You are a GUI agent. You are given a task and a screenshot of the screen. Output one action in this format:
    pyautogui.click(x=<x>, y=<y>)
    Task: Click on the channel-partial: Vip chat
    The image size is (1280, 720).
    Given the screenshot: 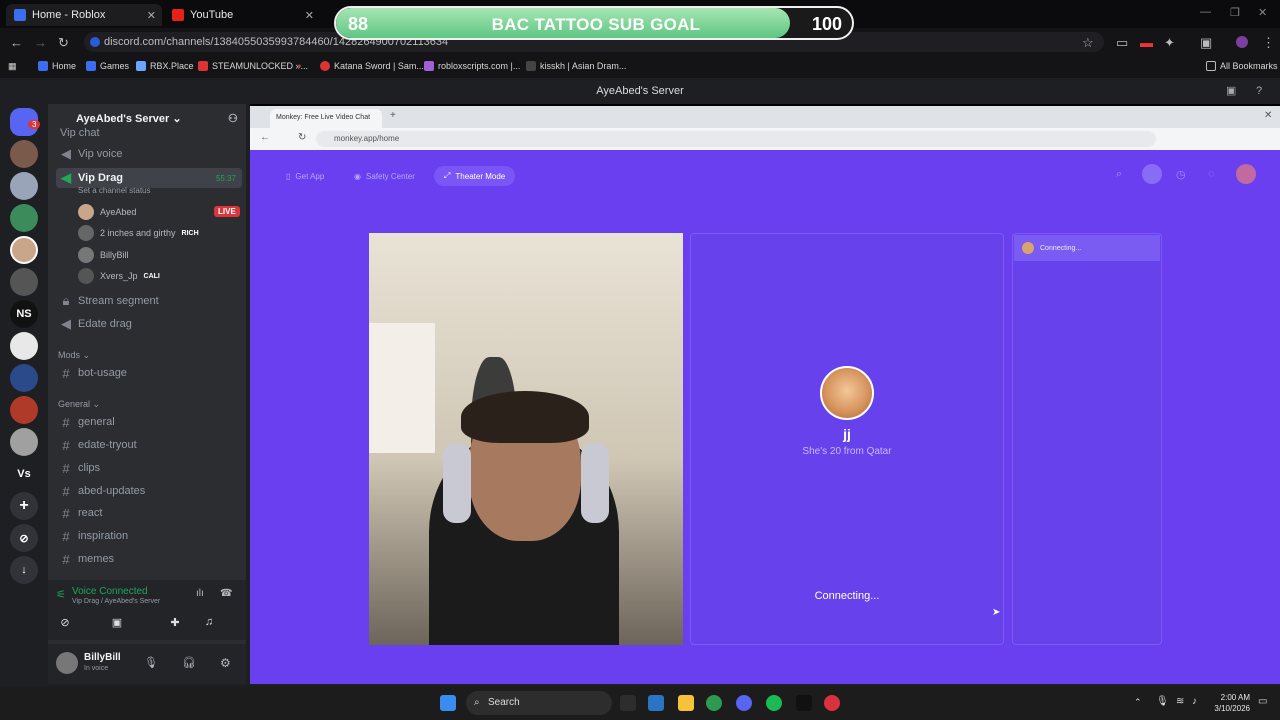 What is the action you would take?
    pyautogui.click(x=149, y=133)
    